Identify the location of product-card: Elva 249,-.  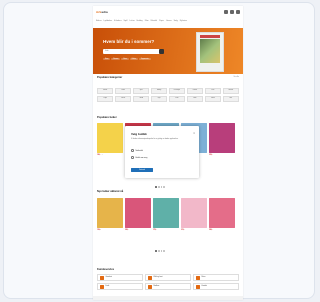
(138, 214).